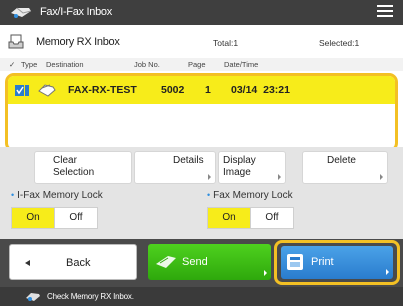  Describe the element at coordinates (47, 90) in the screenshot. I see `fax-type-icon` at that location.